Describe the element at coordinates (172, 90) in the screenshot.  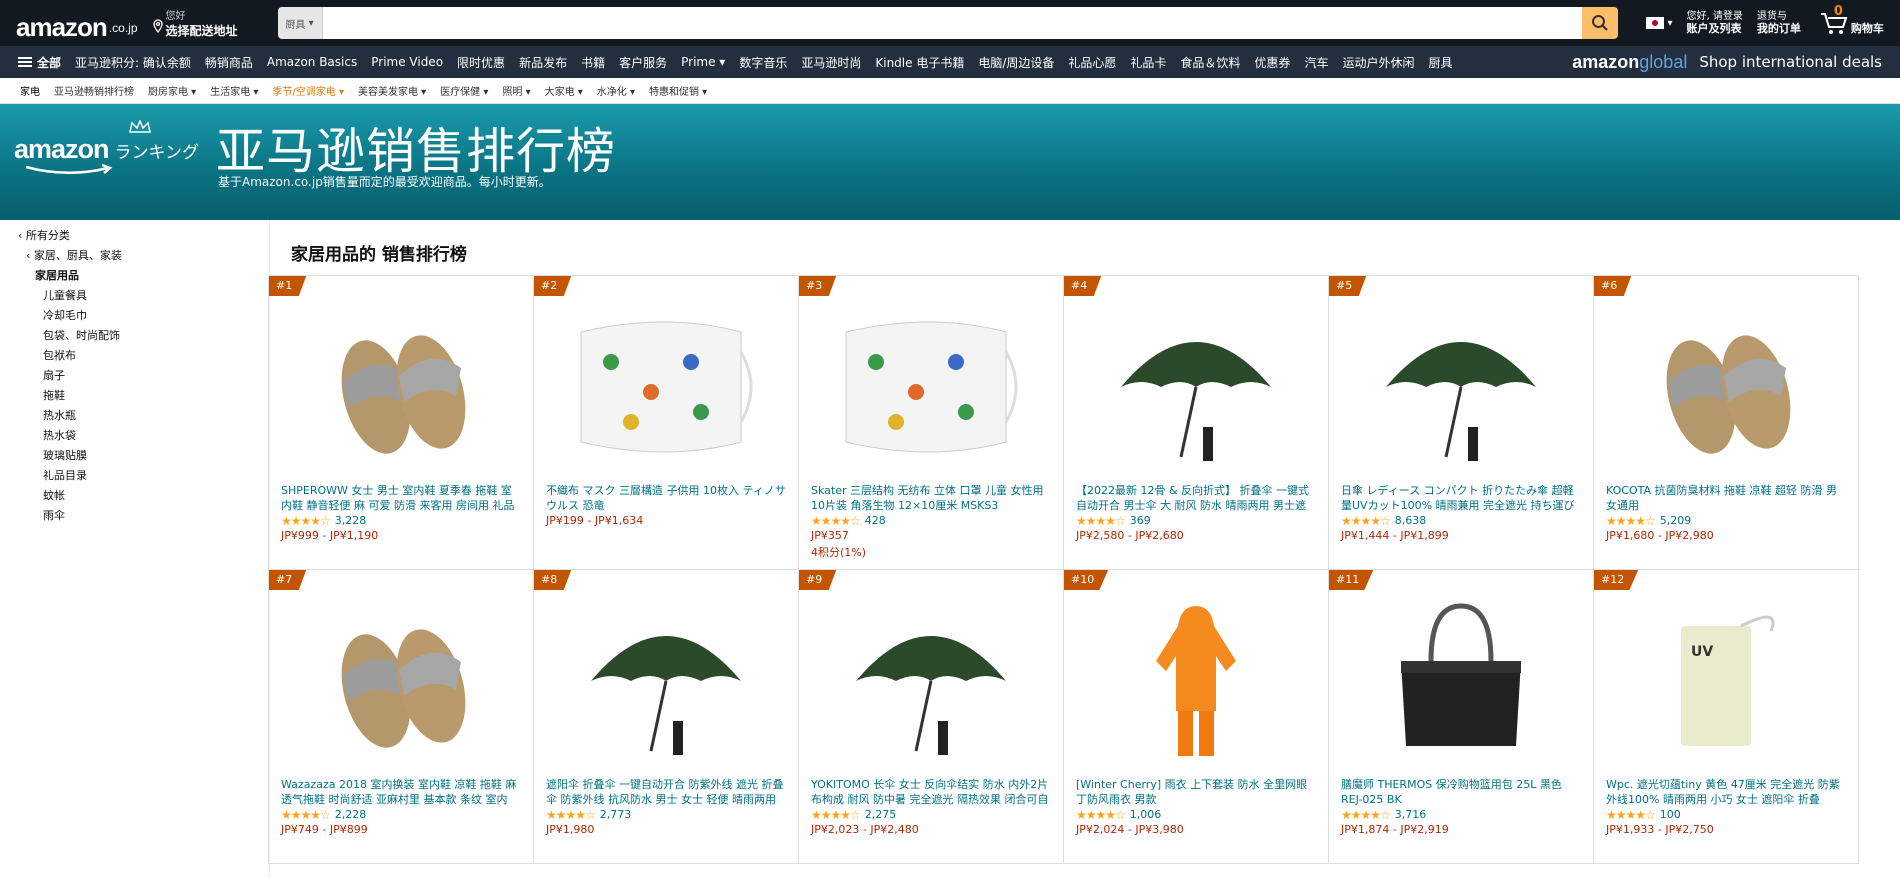
I see `cat-kitchen-appliances: 厨房家电 ▾` at that location.